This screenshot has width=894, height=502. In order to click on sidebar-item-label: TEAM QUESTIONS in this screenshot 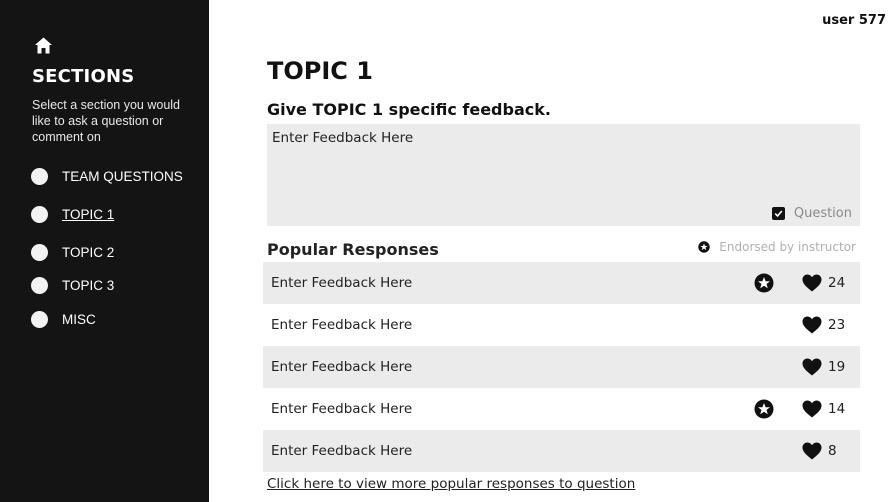, I will do `click(122, 176)`.